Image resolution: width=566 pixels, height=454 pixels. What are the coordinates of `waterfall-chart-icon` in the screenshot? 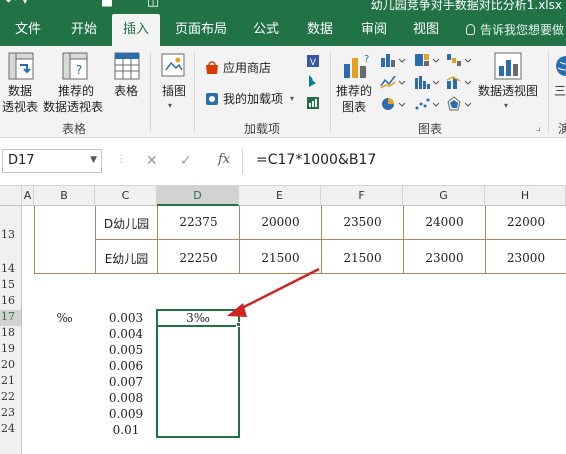 It's located at (459, 60).